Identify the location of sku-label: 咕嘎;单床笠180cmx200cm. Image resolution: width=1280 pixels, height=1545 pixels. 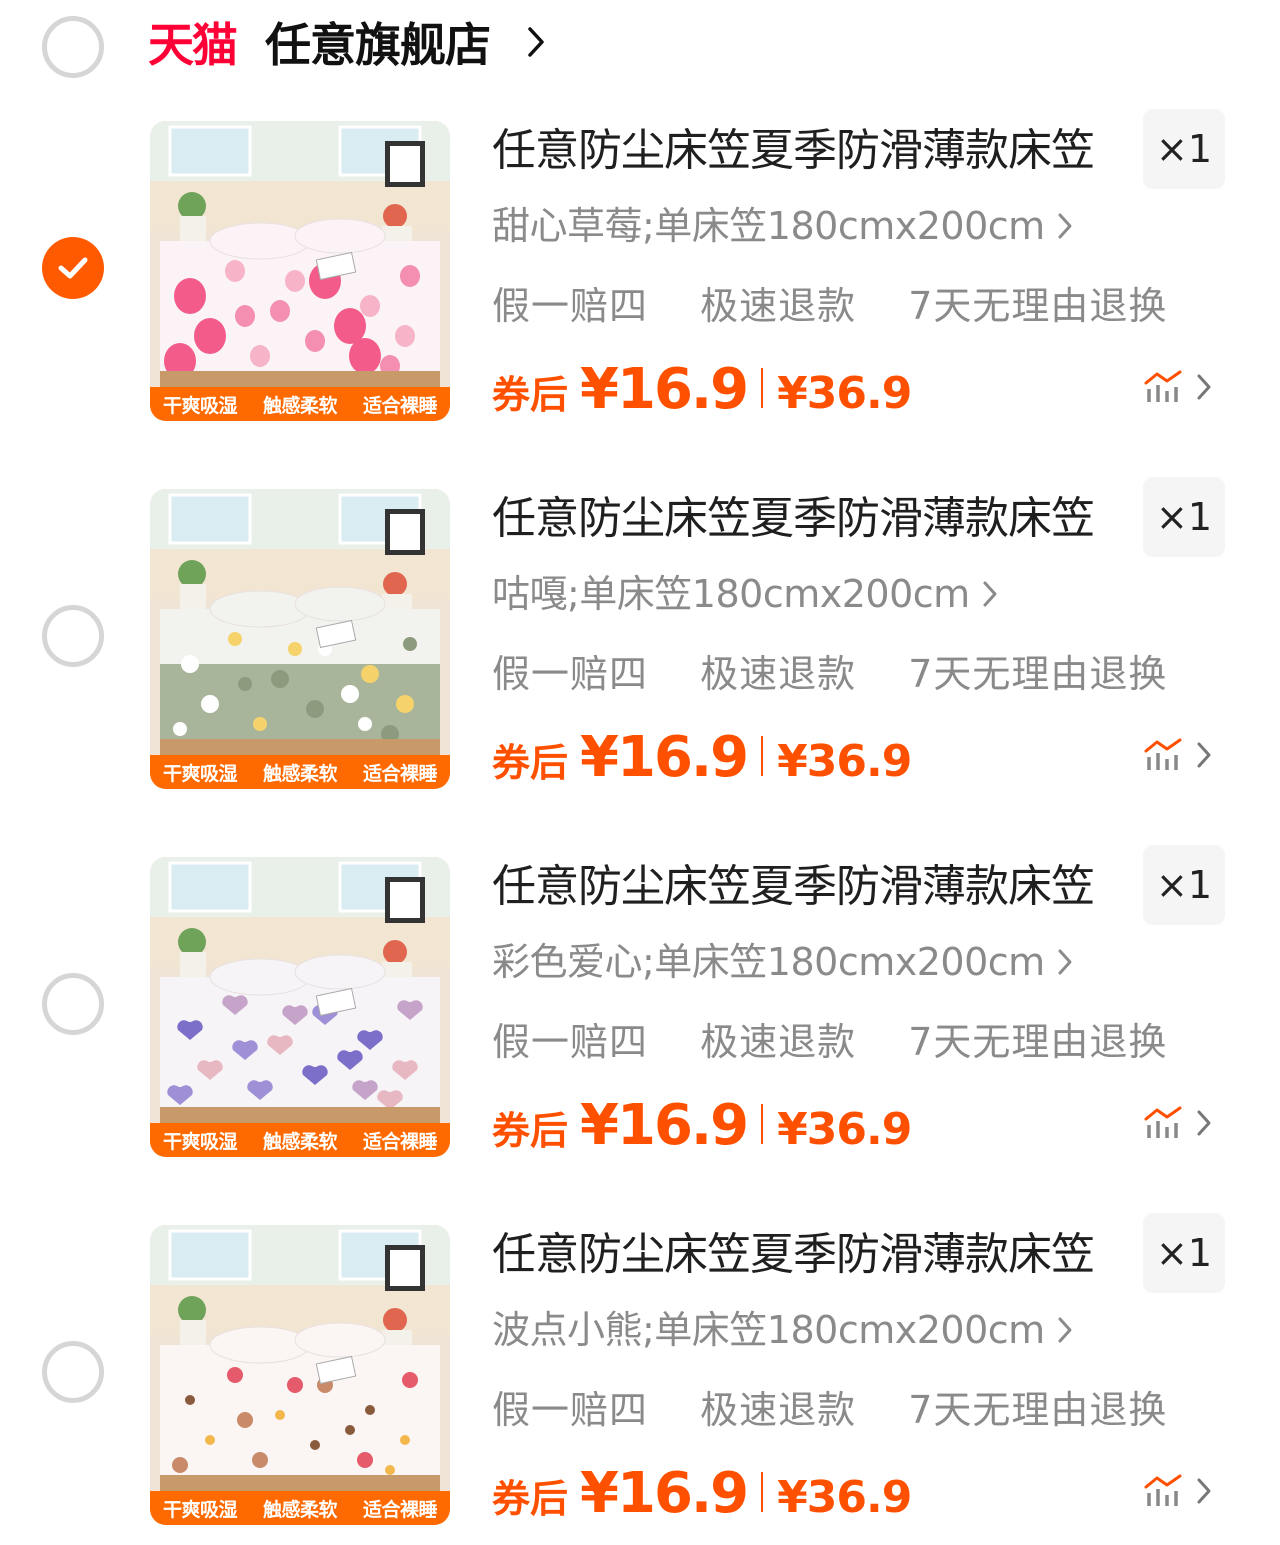
(731, 594).